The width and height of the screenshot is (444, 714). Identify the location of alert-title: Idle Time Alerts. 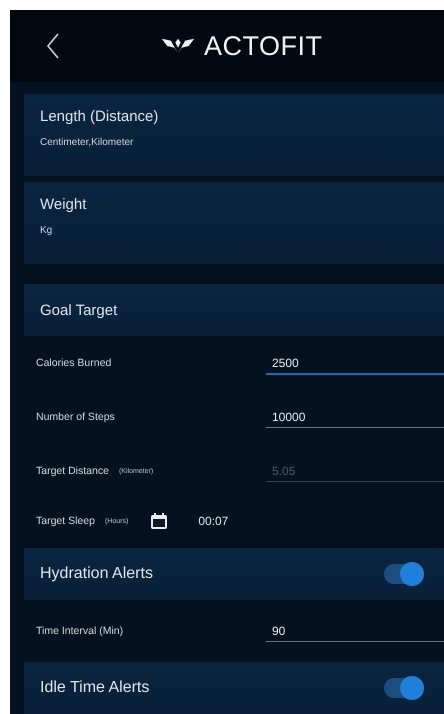
(95, 688).